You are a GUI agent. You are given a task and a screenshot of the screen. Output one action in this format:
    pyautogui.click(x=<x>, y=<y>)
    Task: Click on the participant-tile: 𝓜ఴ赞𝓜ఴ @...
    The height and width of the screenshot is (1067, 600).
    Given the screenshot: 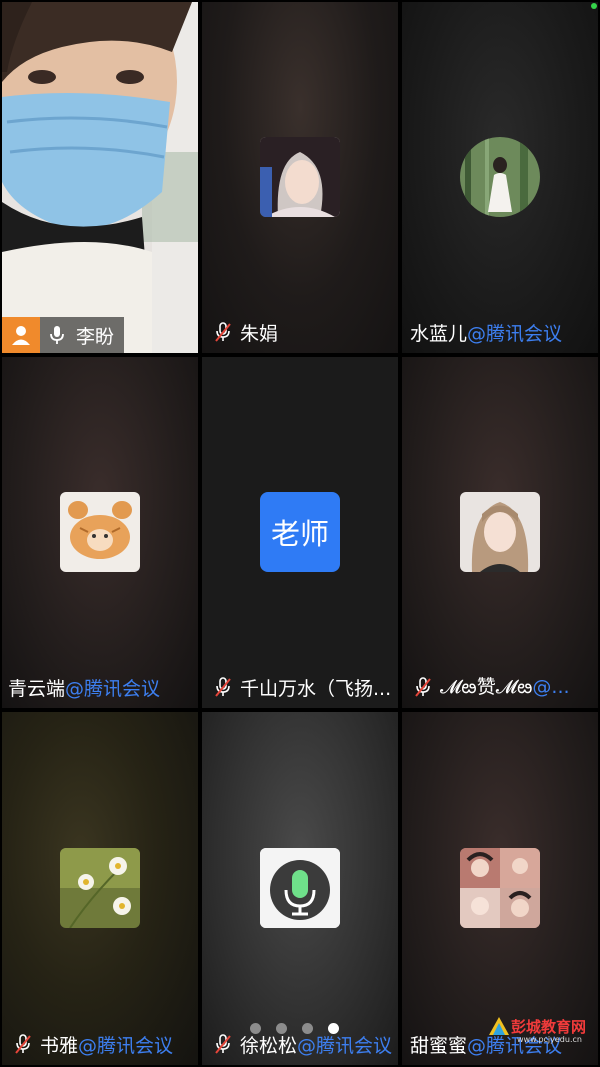 What is the action you would take?
    pyautogui.click(x=500, y=532)
    